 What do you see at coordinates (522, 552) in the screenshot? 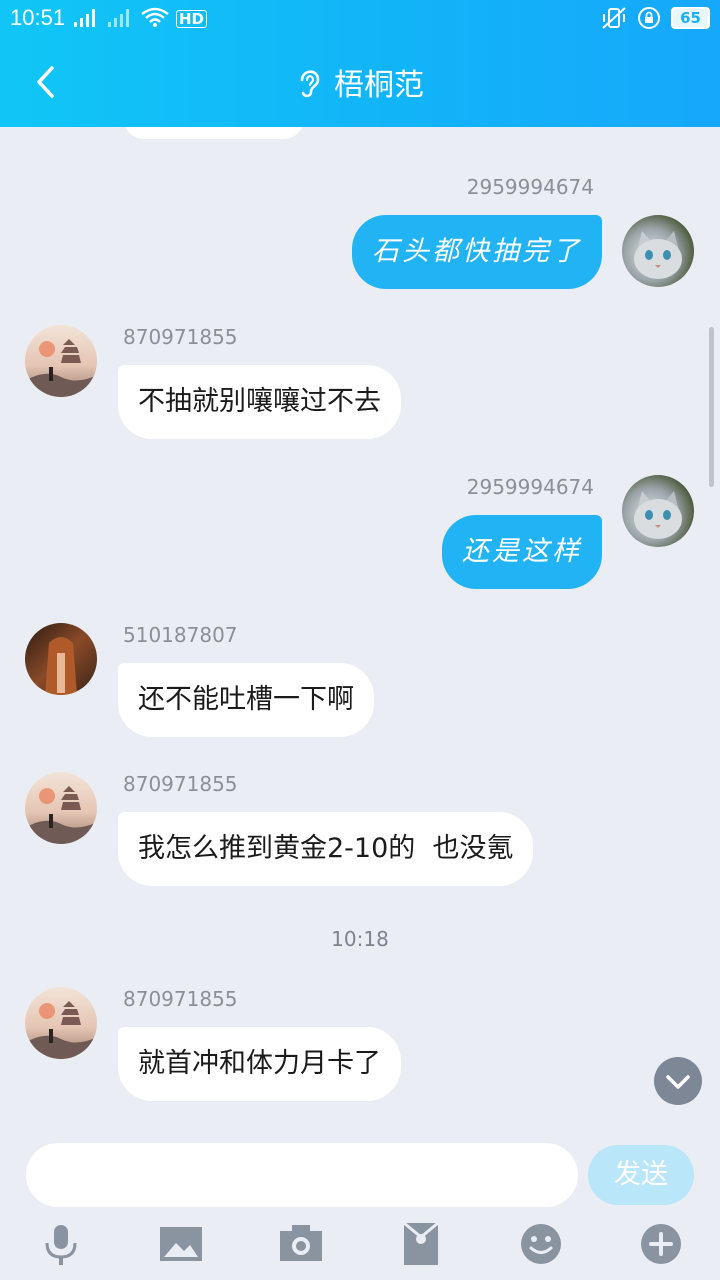
I see `message-bubble: 还是这样` at bounding box center [522, 552].